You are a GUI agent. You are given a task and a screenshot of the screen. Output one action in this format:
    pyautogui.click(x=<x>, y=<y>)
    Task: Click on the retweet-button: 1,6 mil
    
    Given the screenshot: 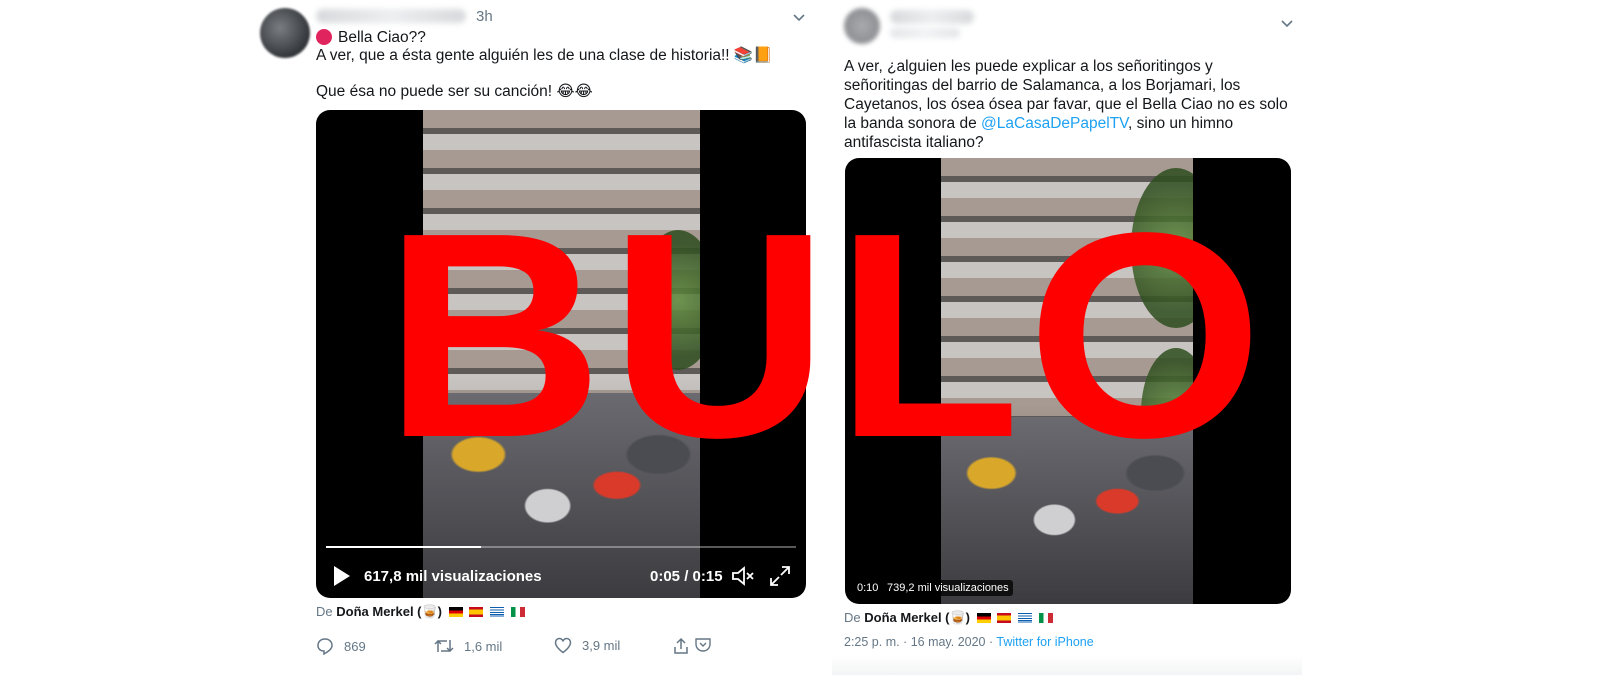 What is the action you would take?
    pyautogui.click(x=468, y=646)
    